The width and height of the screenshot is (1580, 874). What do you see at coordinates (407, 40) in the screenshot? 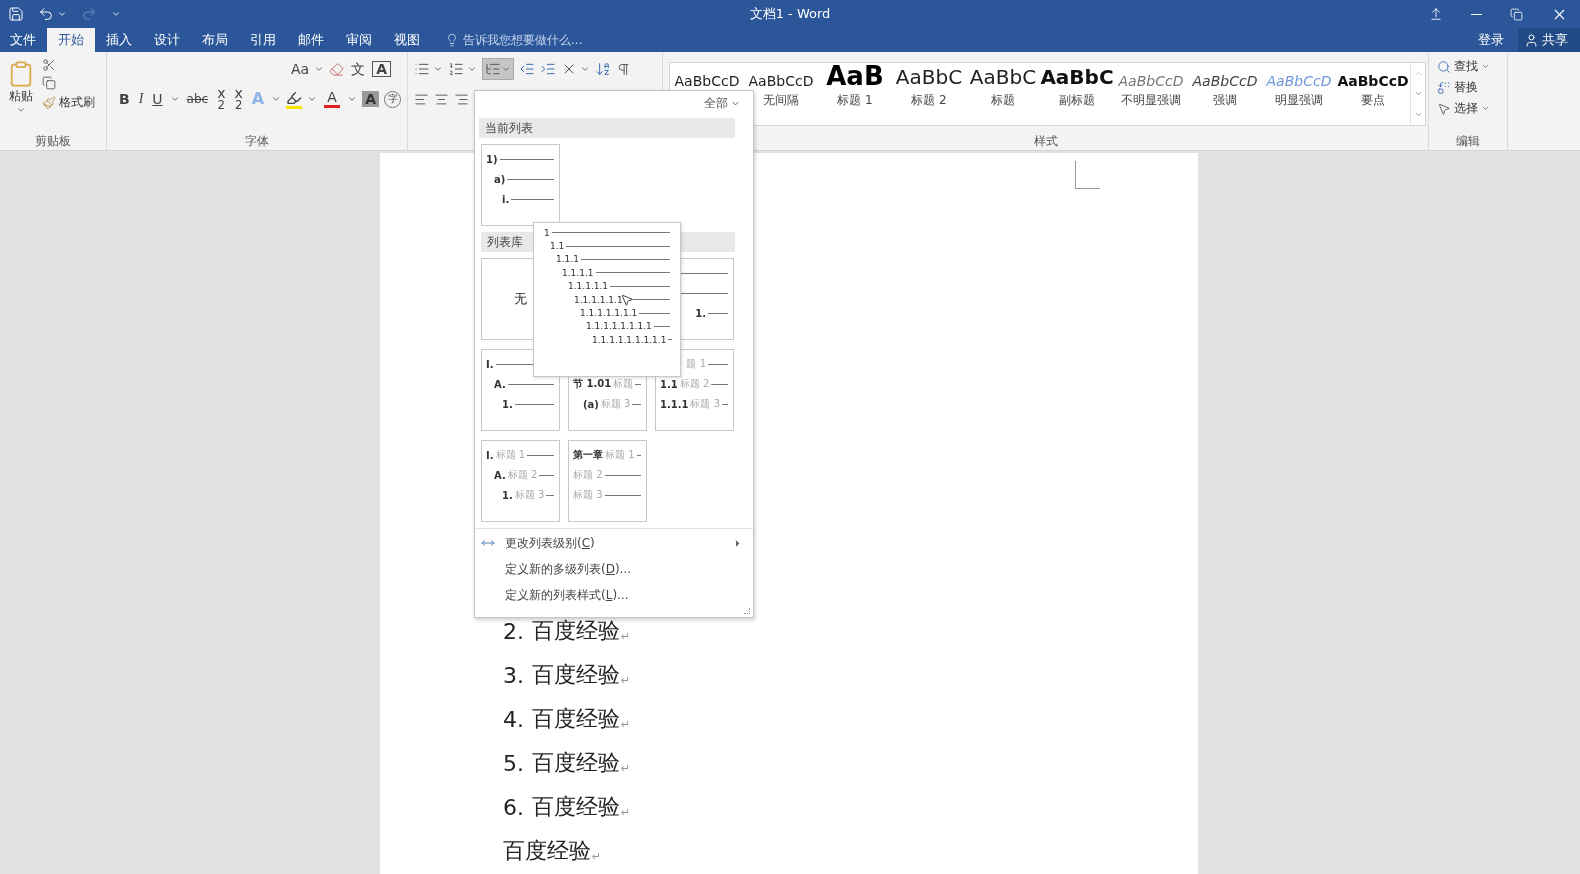
I see `ribbon-tab: 视图` at bounding box center [407, 40].